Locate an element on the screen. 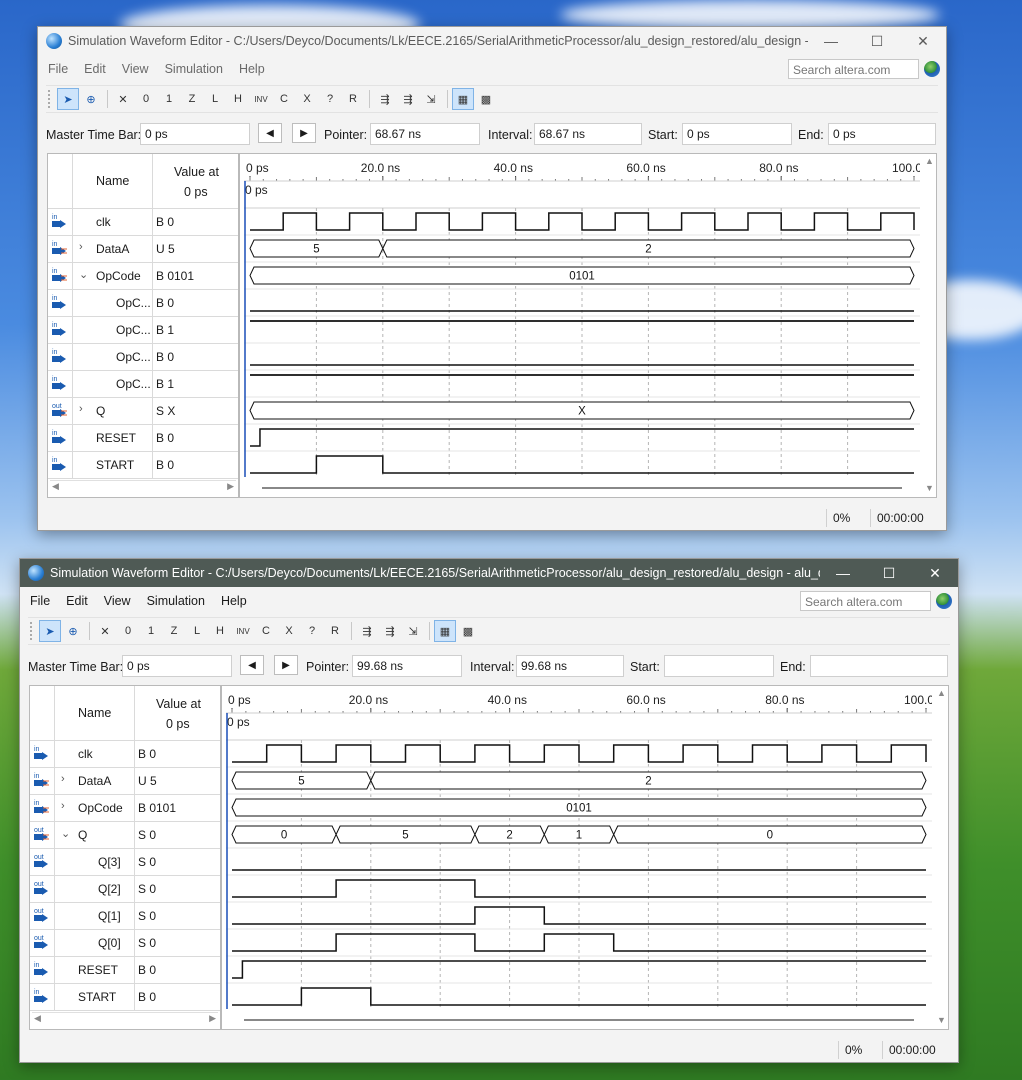 Image resolution: width=1022 pixels, height=1080 pixels. waveform-q0 is located at coordinates (579, 942).